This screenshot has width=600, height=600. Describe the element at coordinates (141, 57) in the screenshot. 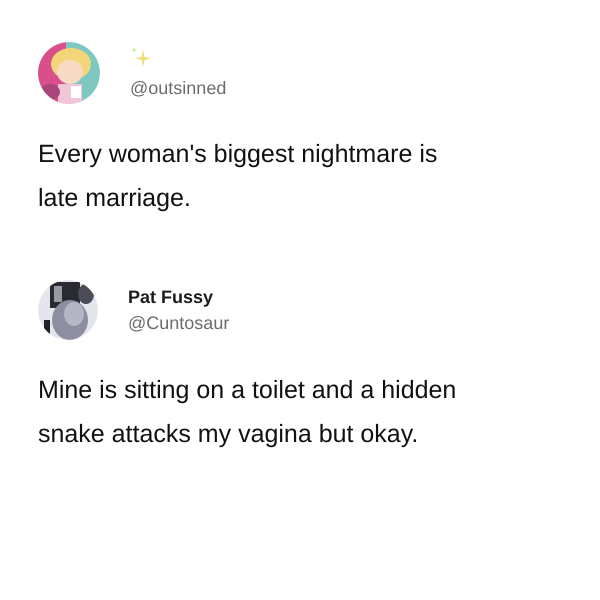

I see `sparkle-icon` at that location.